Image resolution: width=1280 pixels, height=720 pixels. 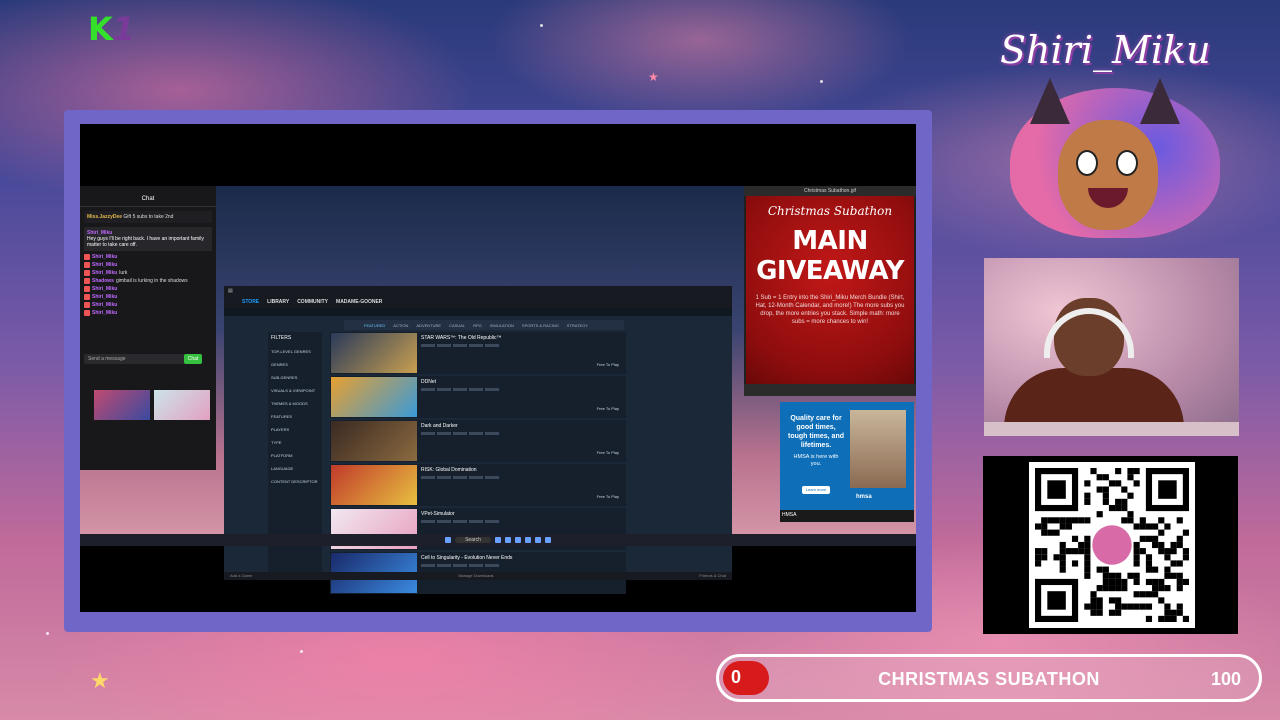 What do you see at coordinates (142, 359) in the screenshot?
I see `chat-input: Send a message` at bounding box center [142, 359].